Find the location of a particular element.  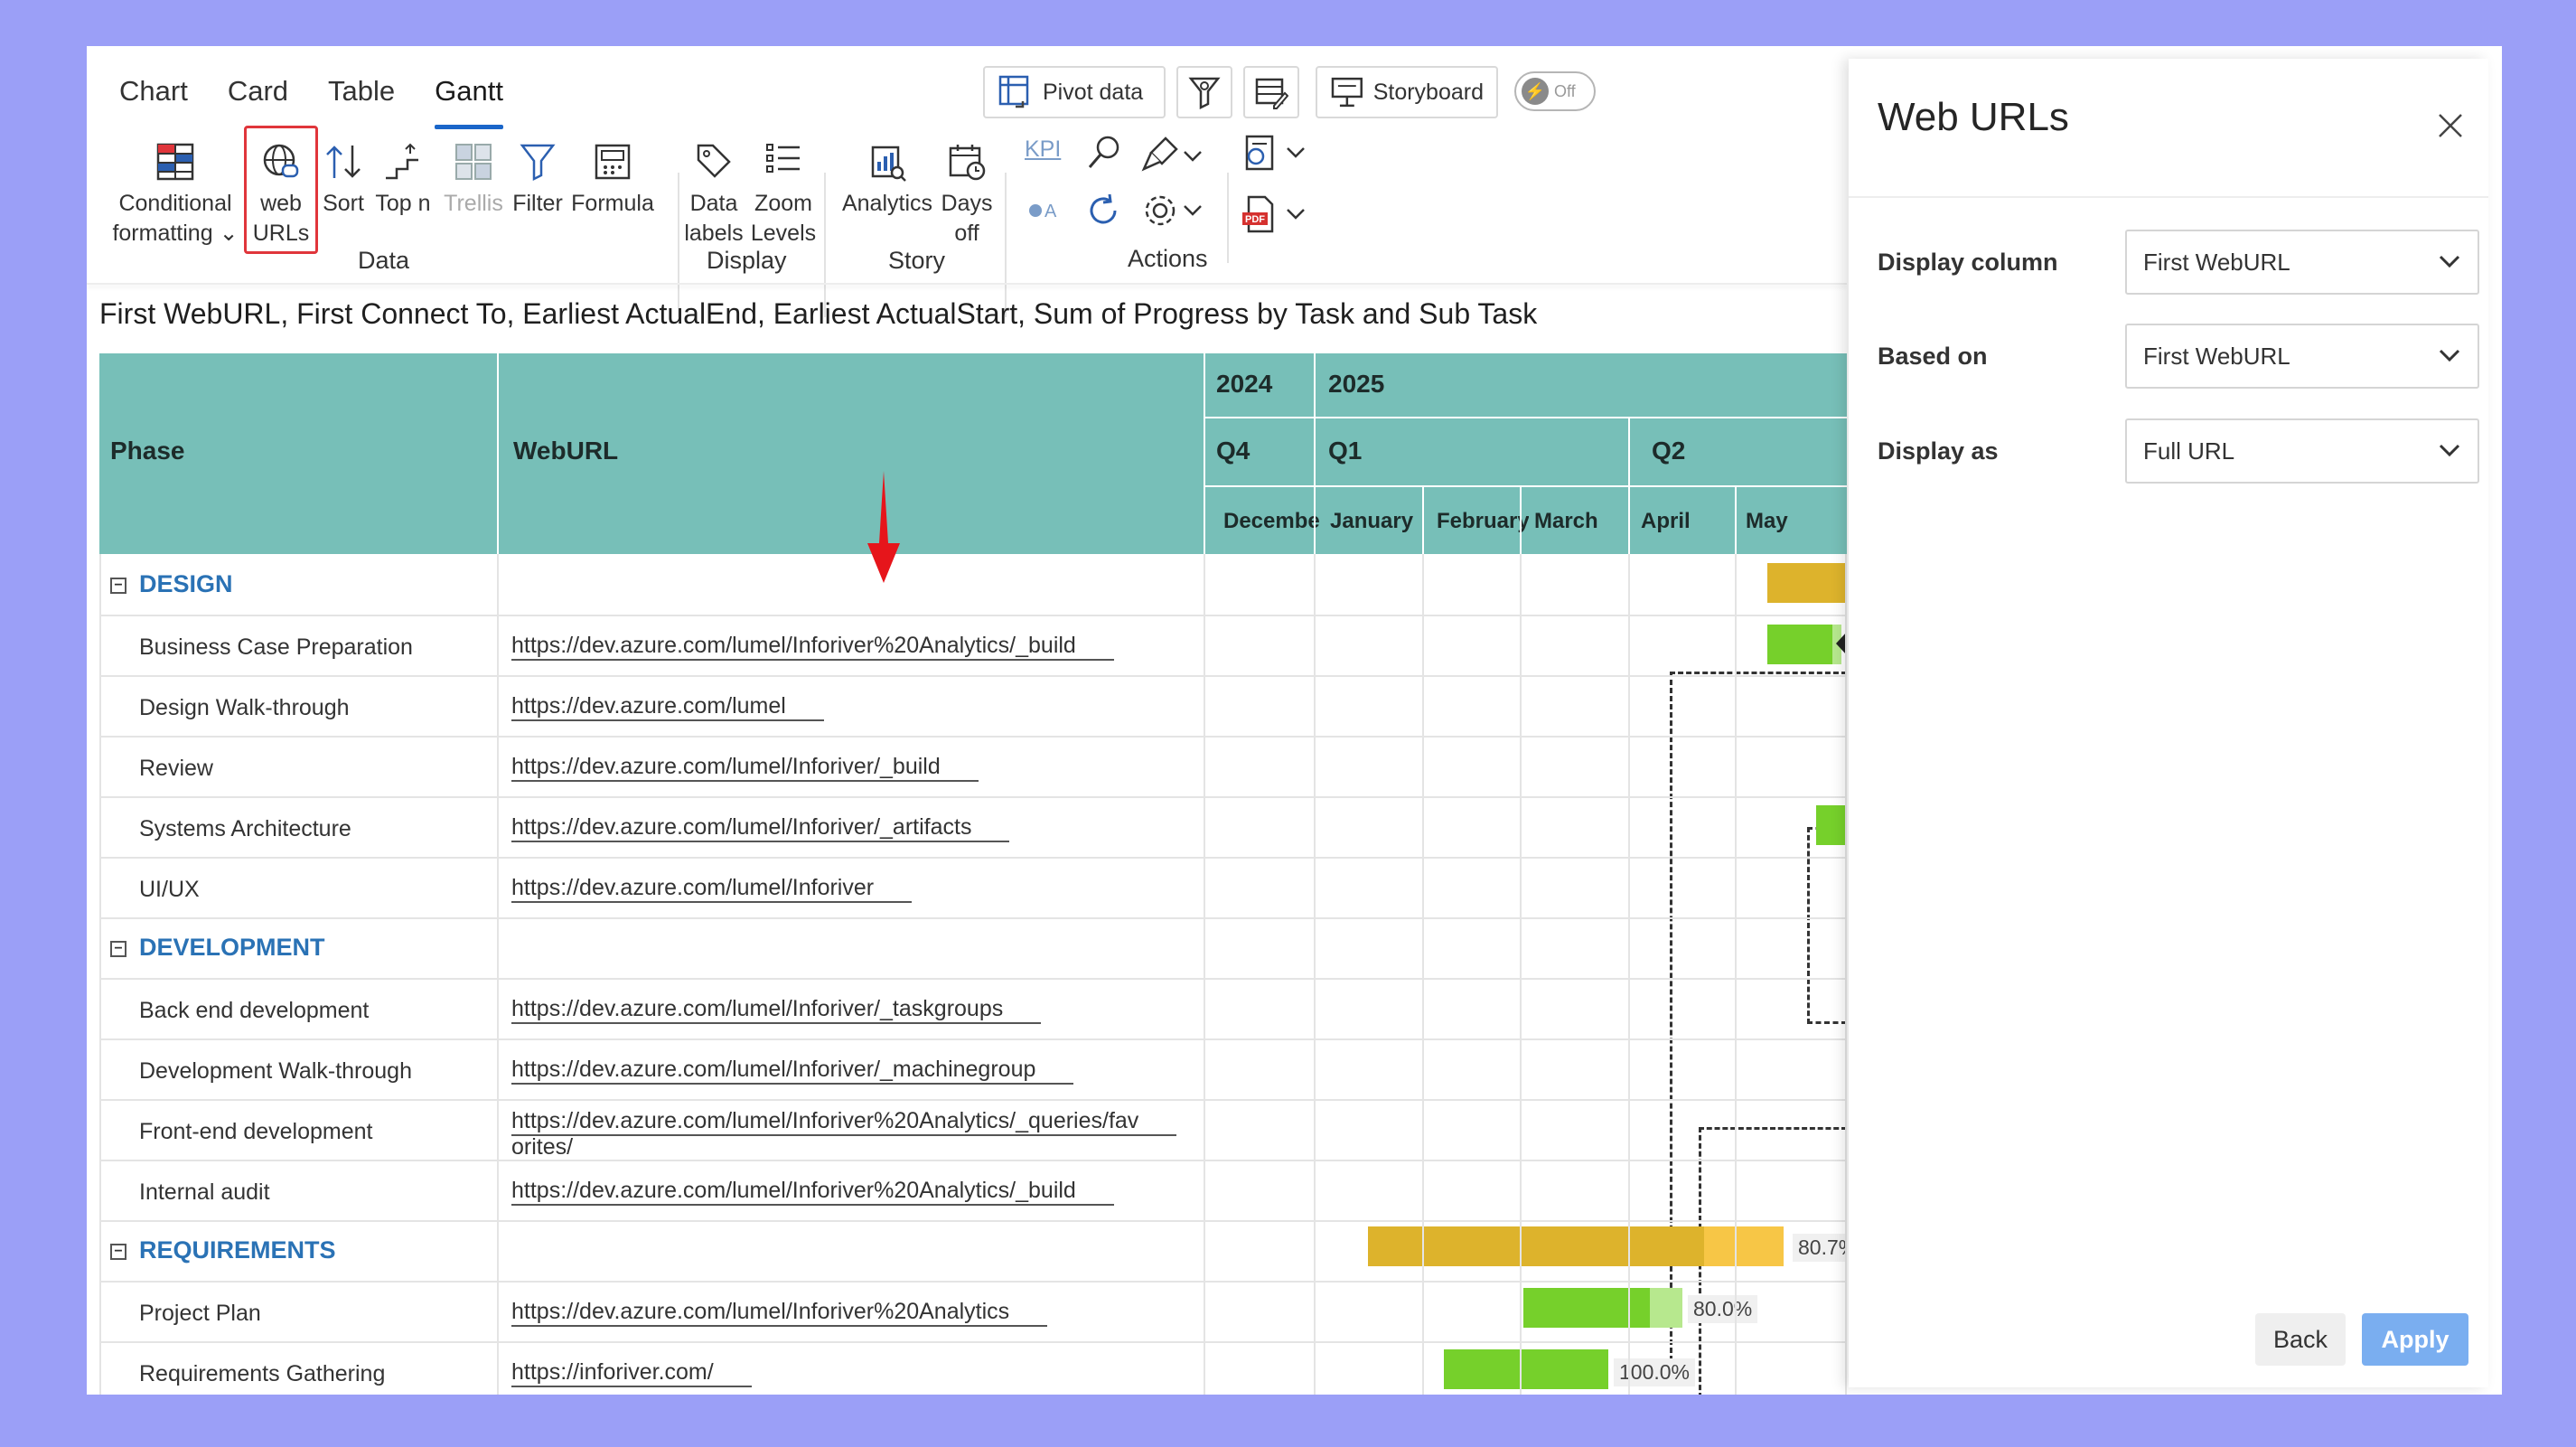

group-row-label: REQUIREMENTS is located at coordinates (237, 1250).